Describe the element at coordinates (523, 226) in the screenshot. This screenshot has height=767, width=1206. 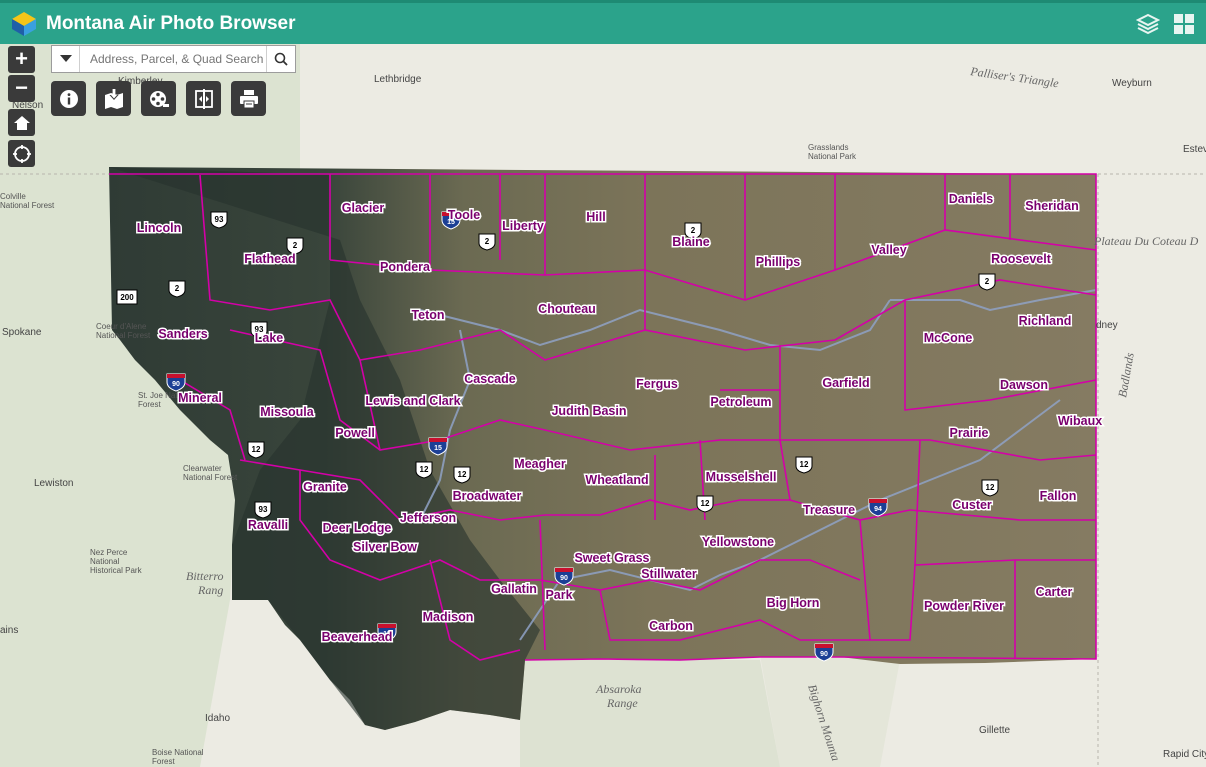
I see `county-label: Liberty` at that location.